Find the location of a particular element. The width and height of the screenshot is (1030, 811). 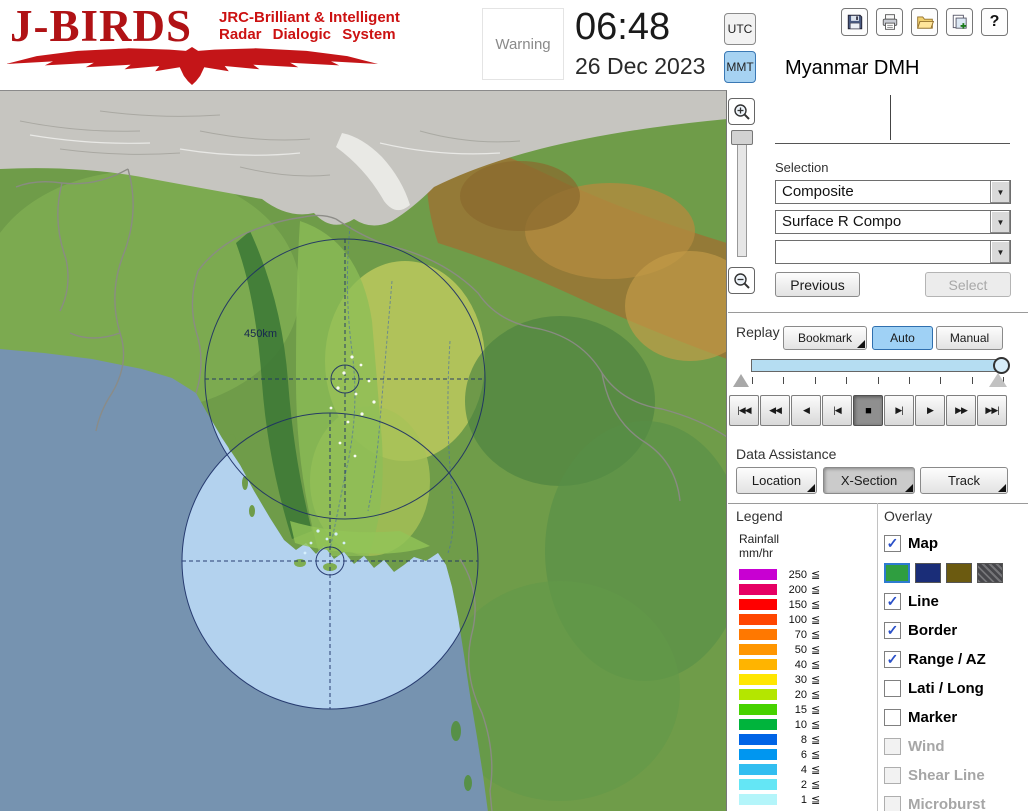

legend-row: 10 ≦ is located at coordinates (779, 724).